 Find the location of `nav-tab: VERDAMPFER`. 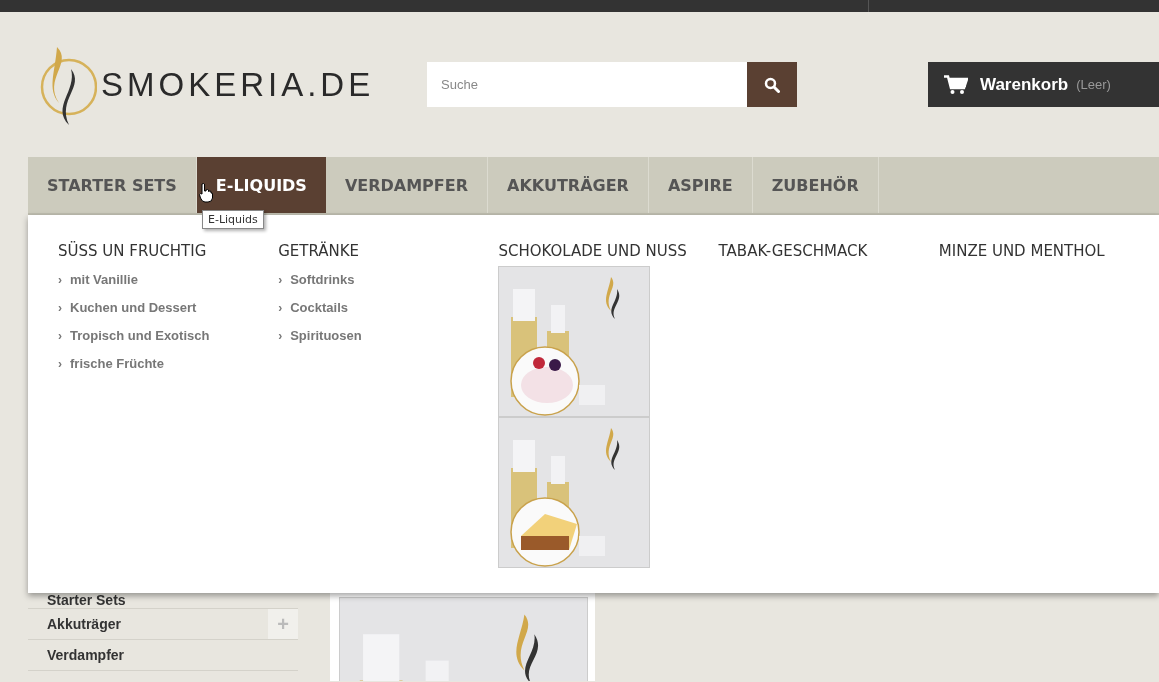

nav-tab: VERDAMPFER is located at coordinates (406, 185).